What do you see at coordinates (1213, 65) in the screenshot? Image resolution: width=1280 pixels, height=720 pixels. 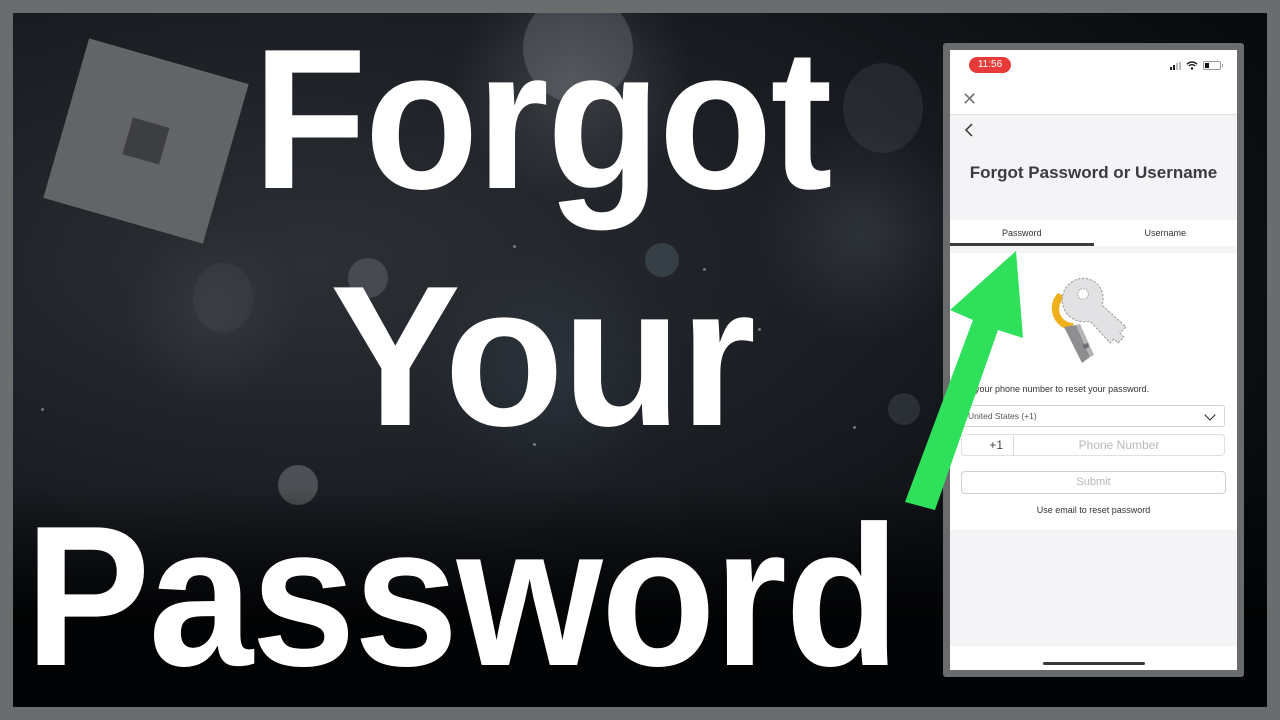 I see `battery-icon` at bounding box center [1213, 65].